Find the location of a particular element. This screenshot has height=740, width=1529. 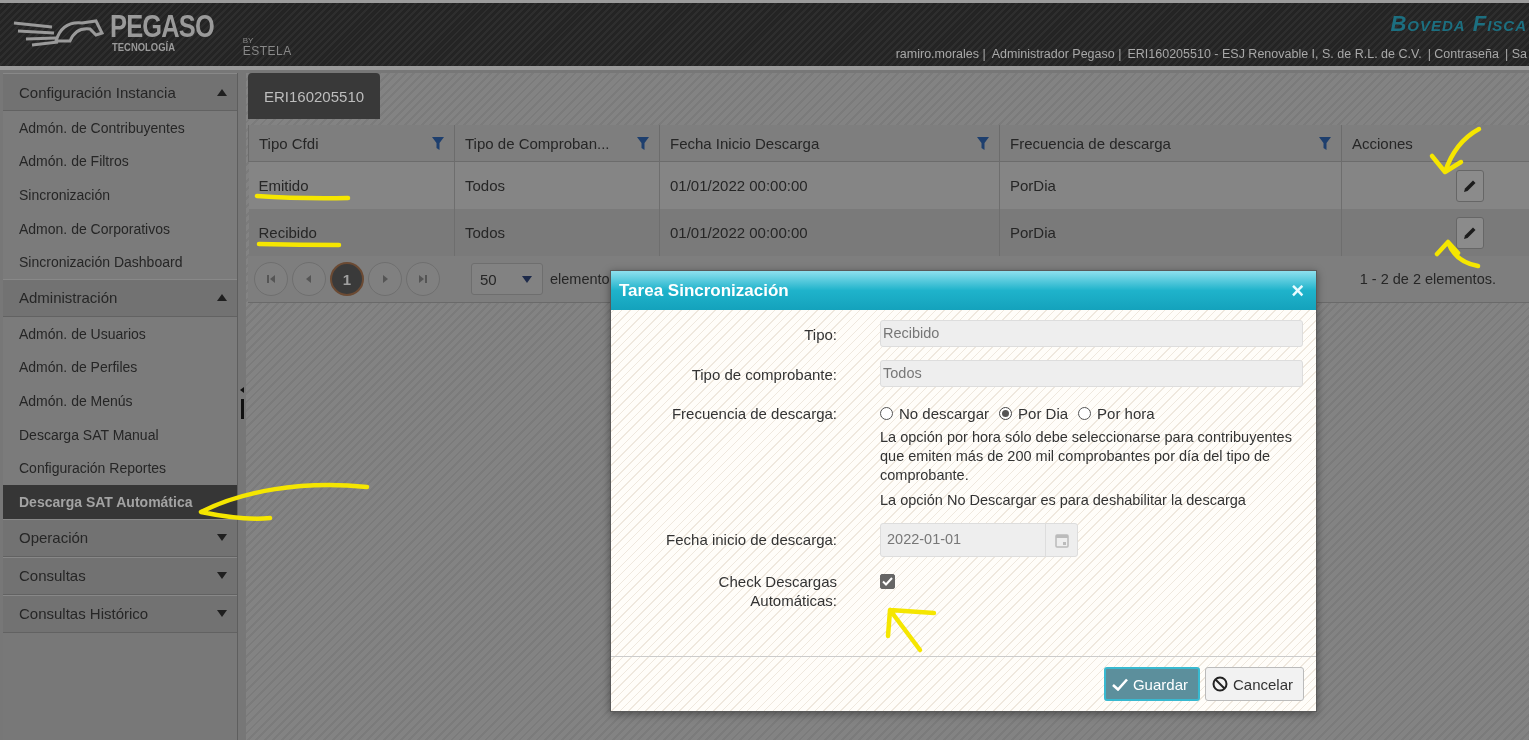

sidebar-item: Descarga SAT Automática is located at coordinates (120, 501).